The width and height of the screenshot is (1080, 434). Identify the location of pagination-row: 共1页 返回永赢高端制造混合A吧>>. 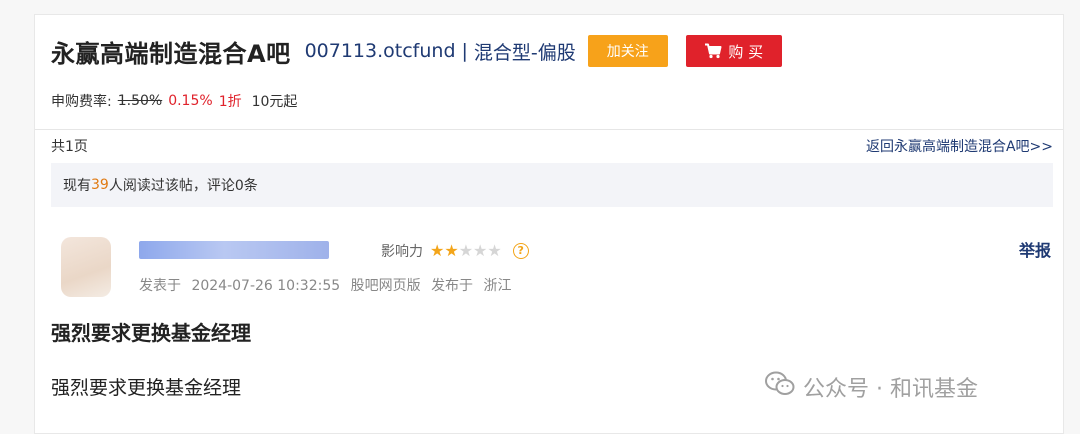
(552, 146).